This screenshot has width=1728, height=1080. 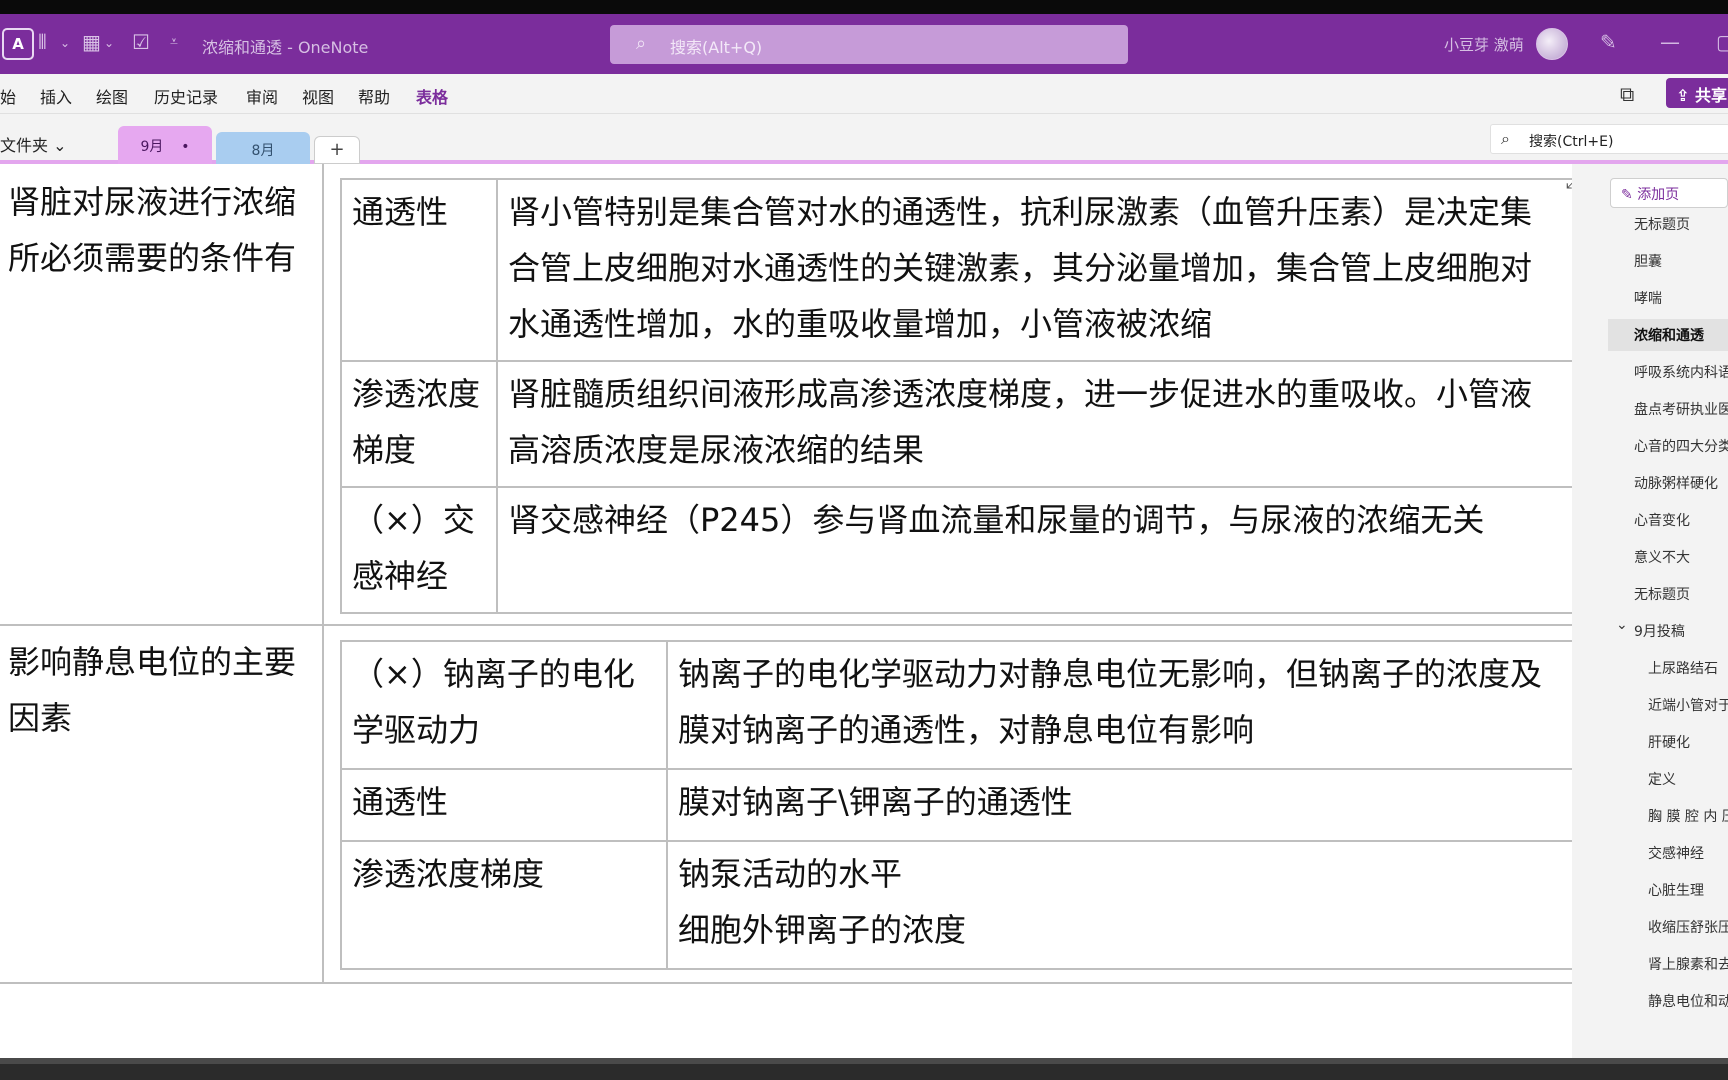 I want to click on user-name: 小豆芽 激萌, so click(x=1484, y=44).